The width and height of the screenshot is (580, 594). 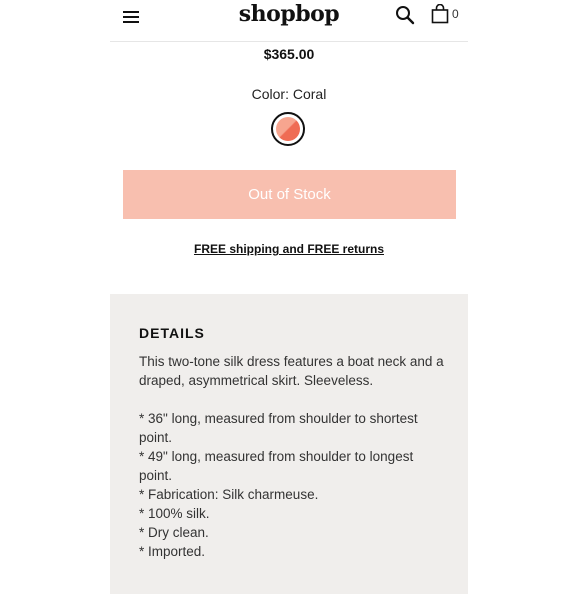 I want to click on shipping-returns-text: FREE shipping and FREE returns, so click(x=289, y=249).